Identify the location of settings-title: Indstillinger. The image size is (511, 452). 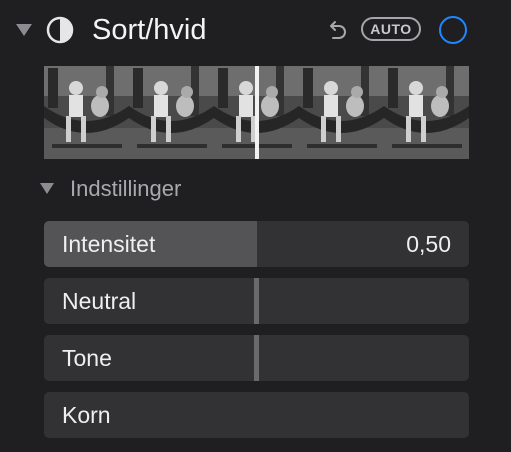
(125, 189).